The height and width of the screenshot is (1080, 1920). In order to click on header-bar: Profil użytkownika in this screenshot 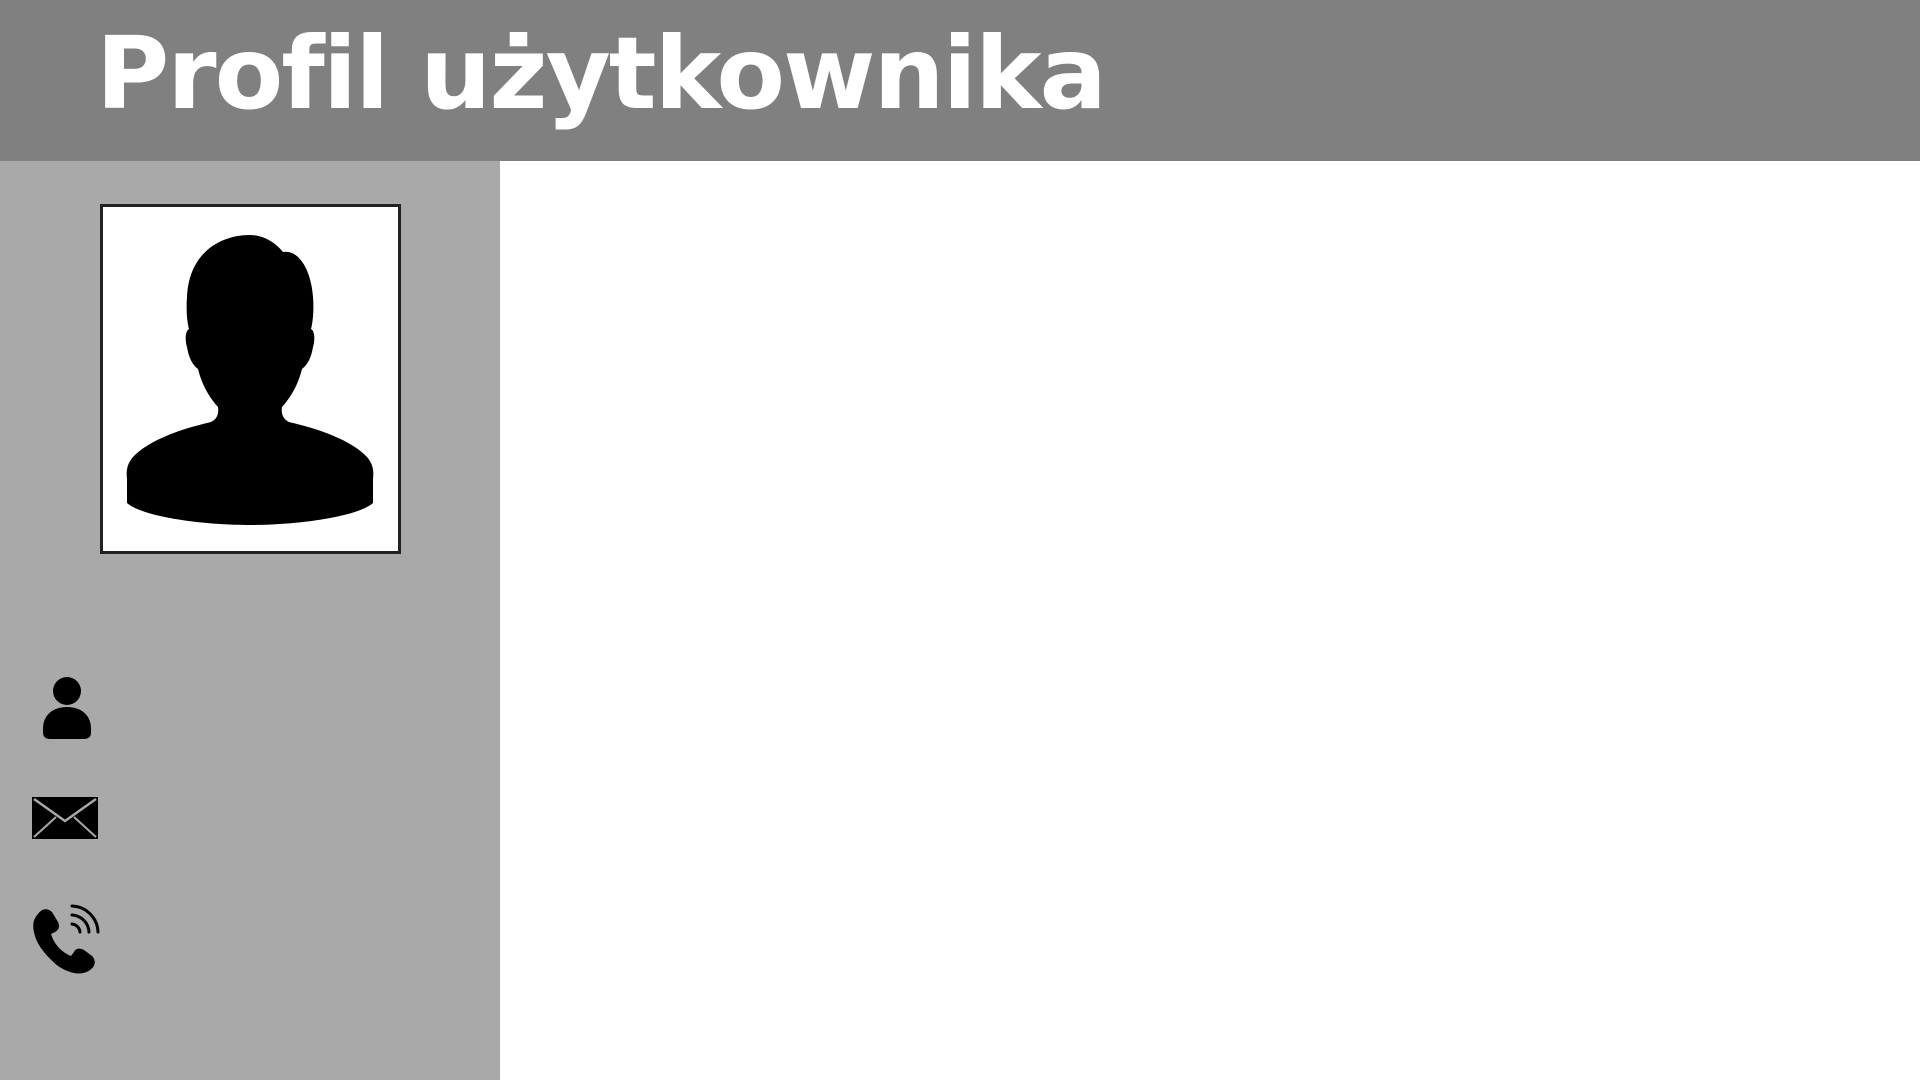, I will do `click(960, 80)`.